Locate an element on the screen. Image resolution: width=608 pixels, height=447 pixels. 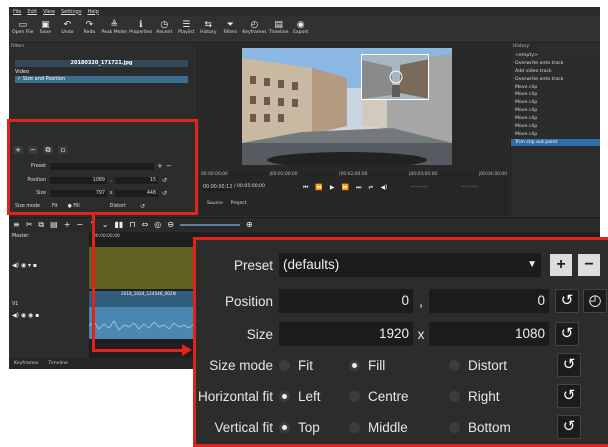
position-timer-icon: ◴ is located at coordinates (595, 301).